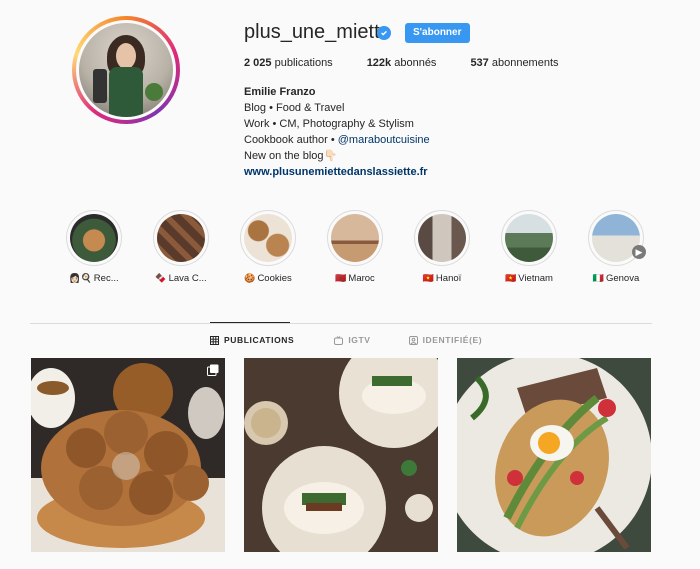 This screenshot has height=569, width=700. I want to click on bio-line: Blog • Food & Travel, so click(294, 108).